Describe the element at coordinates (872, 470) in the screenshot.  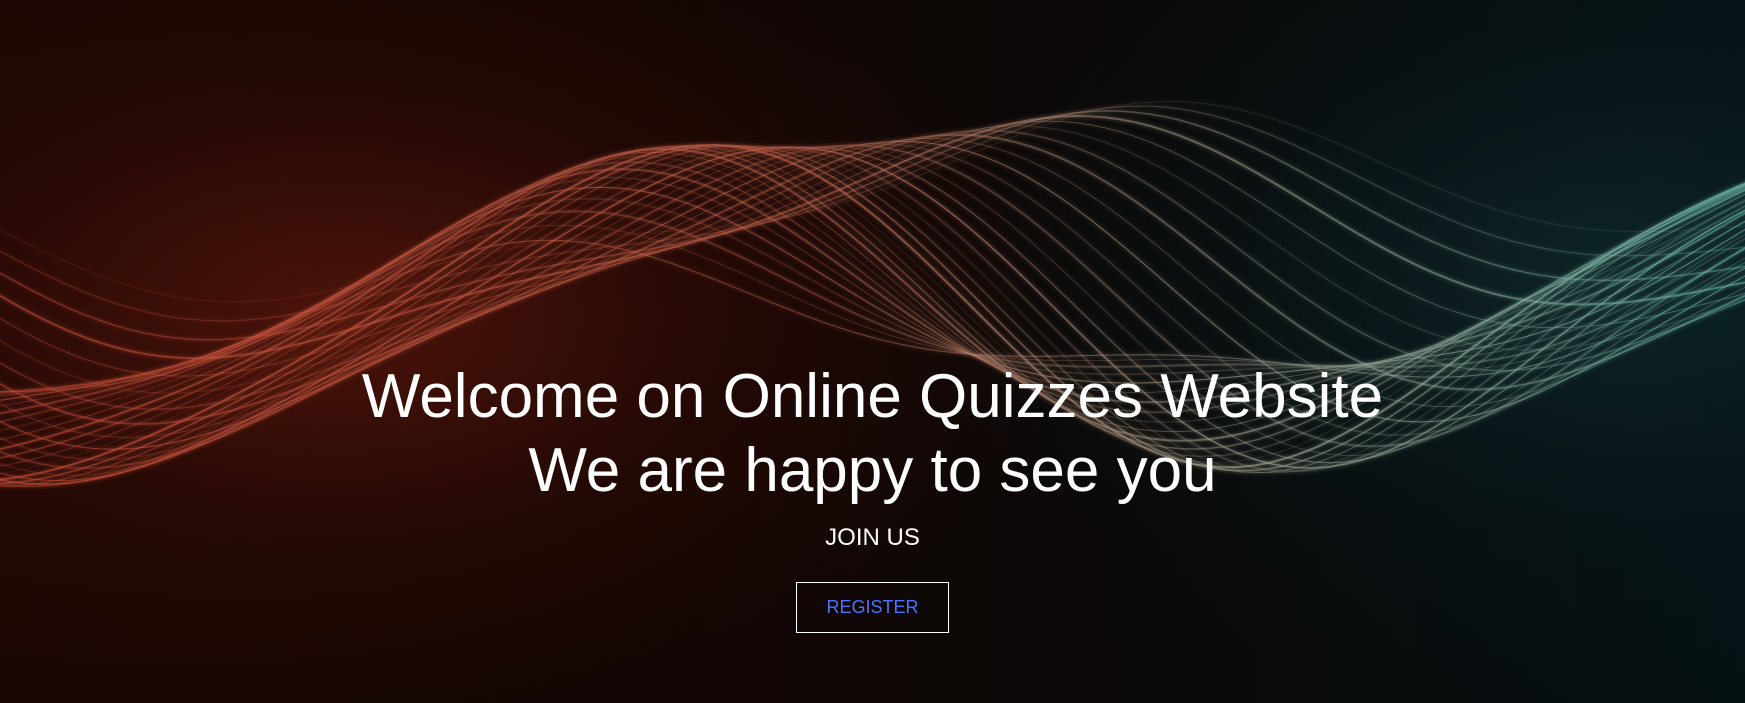
I see `hero-title-line2: We are happy to see you` at that location.